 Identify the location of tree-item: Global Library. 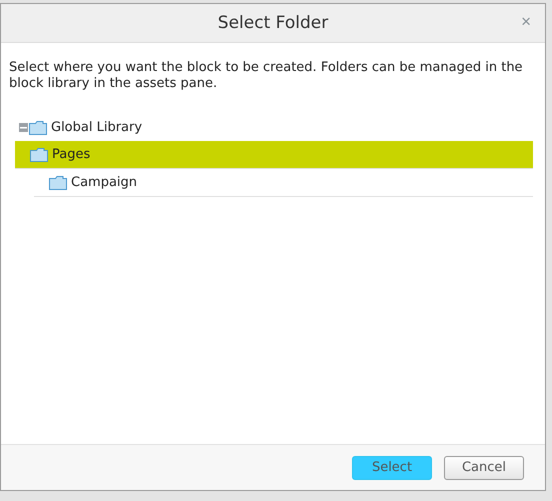
(274, 127).